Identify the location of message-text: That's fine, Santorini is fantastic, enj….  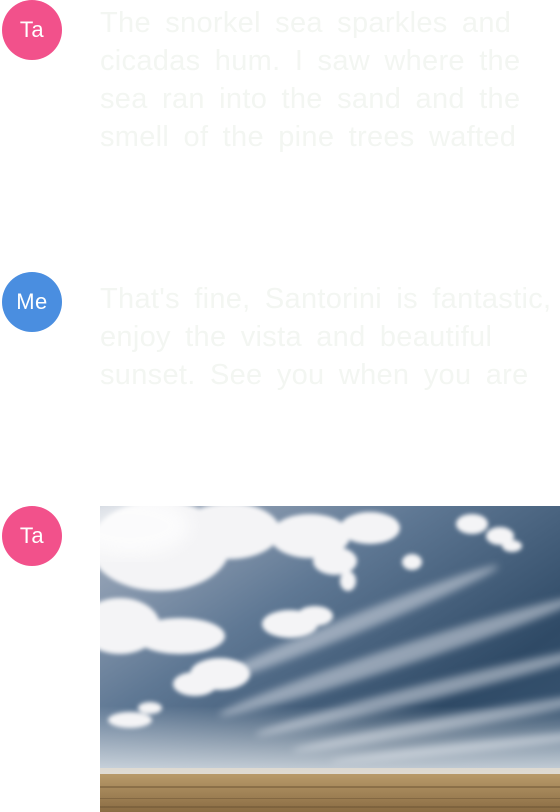
(326, 337).